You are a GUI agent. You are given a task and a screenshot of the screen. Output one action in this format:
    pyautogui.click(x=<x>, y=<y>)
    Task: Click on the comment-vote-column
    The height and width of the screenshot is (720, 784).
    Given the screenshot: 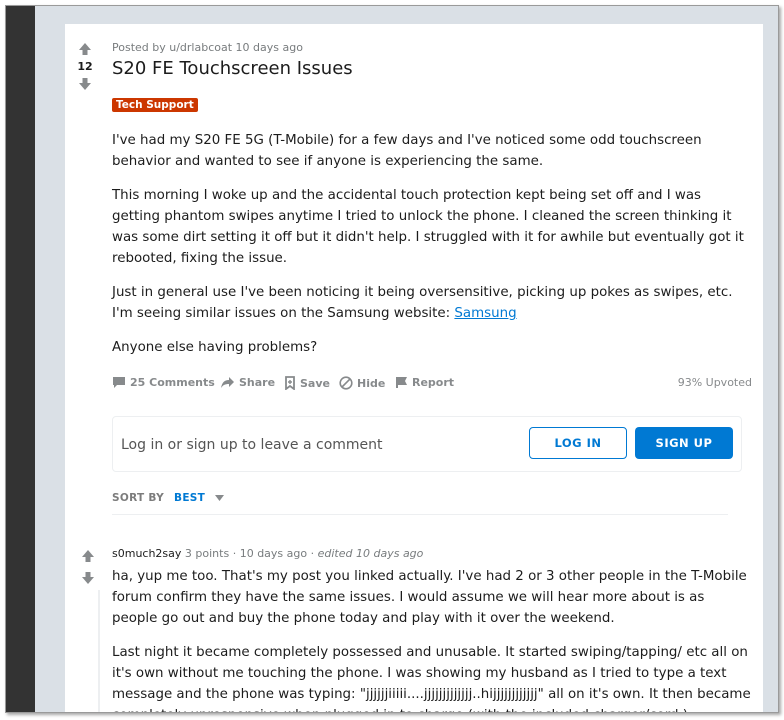 What is the action you would take?
    pyautogui.click(x=89, y=568)
    